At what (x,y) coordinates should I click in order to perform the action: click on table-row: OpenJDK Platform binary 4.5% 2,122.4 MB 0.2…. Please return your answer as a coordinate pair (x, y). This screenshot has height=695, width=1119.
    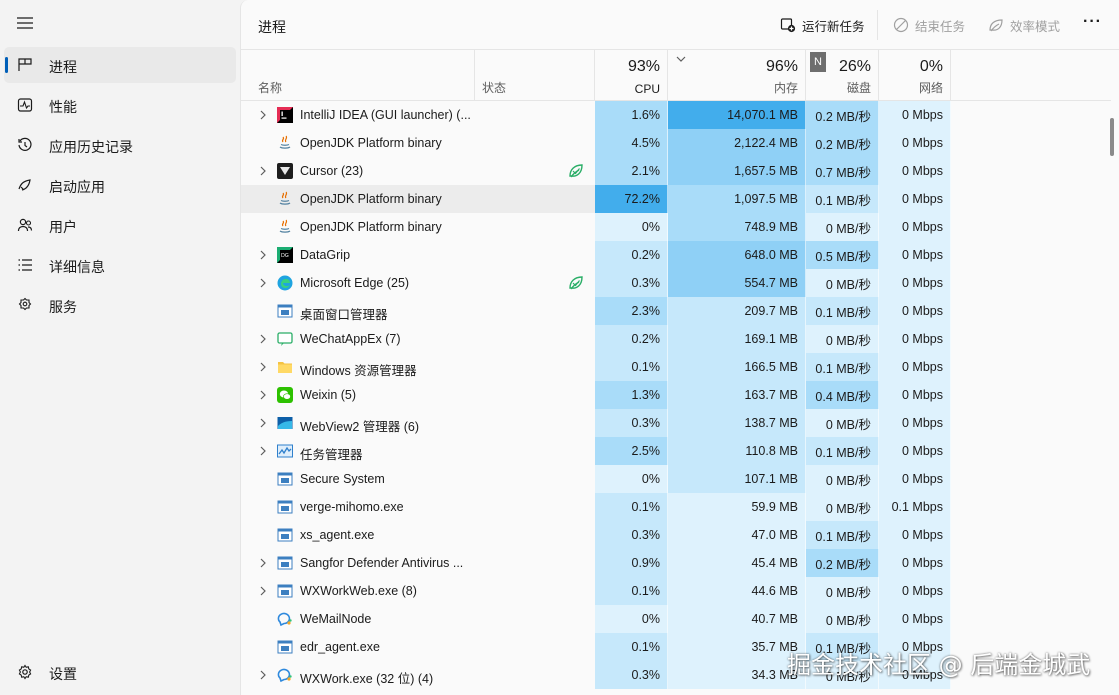
    Looking at the image, I should click on (676, 143).